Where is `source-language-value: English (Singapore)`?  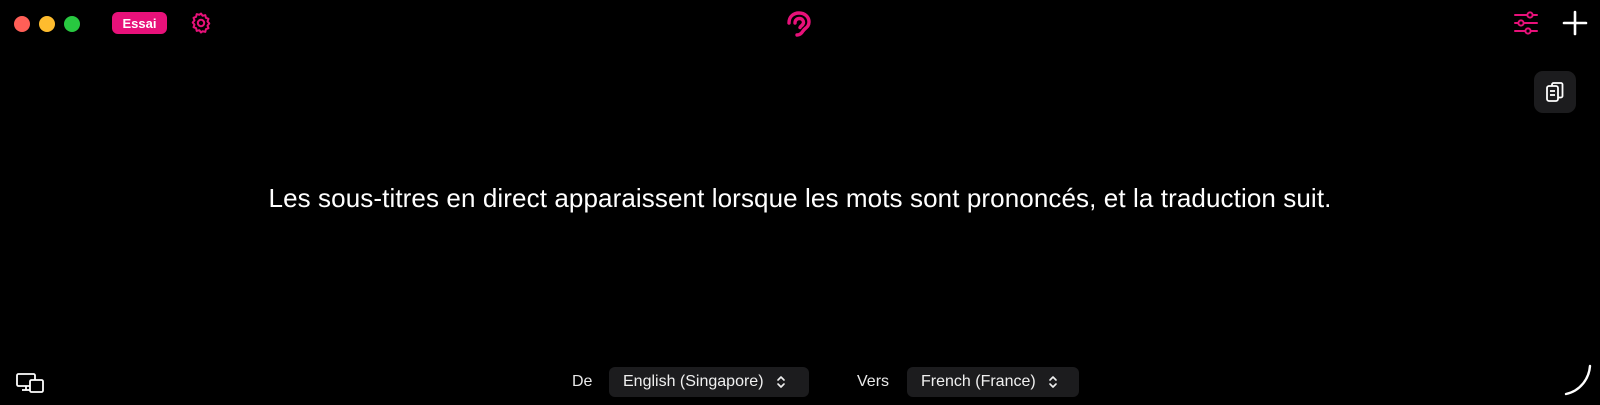
source-language-value: English (Singapore) is located at coordinates (693, 381).